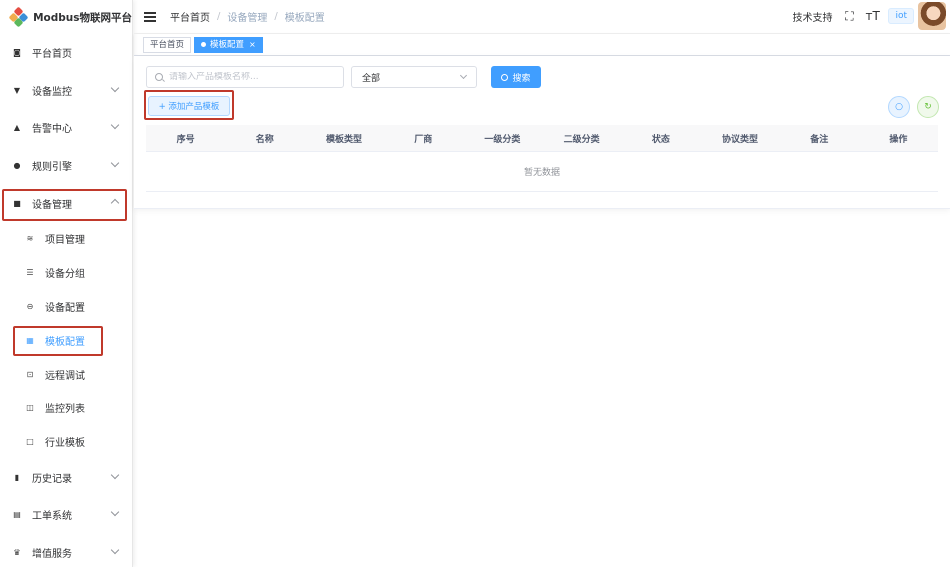  I want to click on history-icon: ▮, so click(17, 477).